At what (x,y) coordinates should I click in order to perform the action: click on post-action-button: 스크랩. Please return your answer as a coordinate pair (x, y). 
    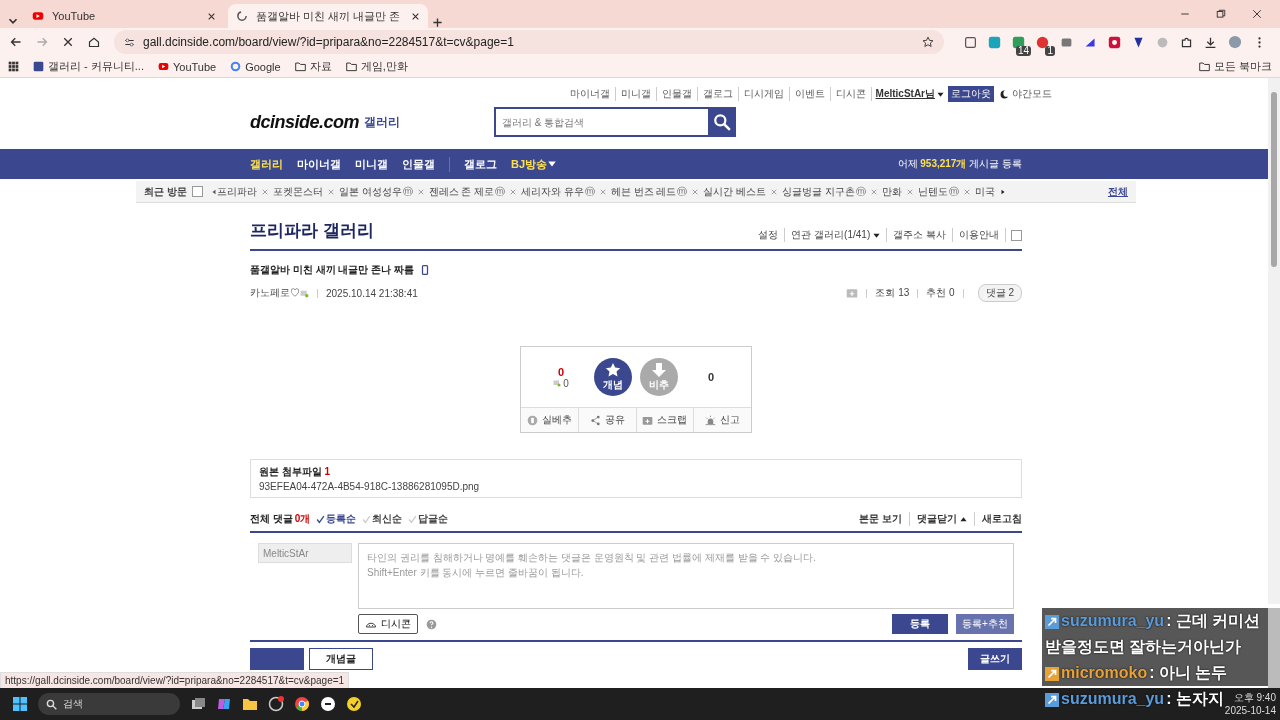
    Looking at the image, I should click on (665, 420).